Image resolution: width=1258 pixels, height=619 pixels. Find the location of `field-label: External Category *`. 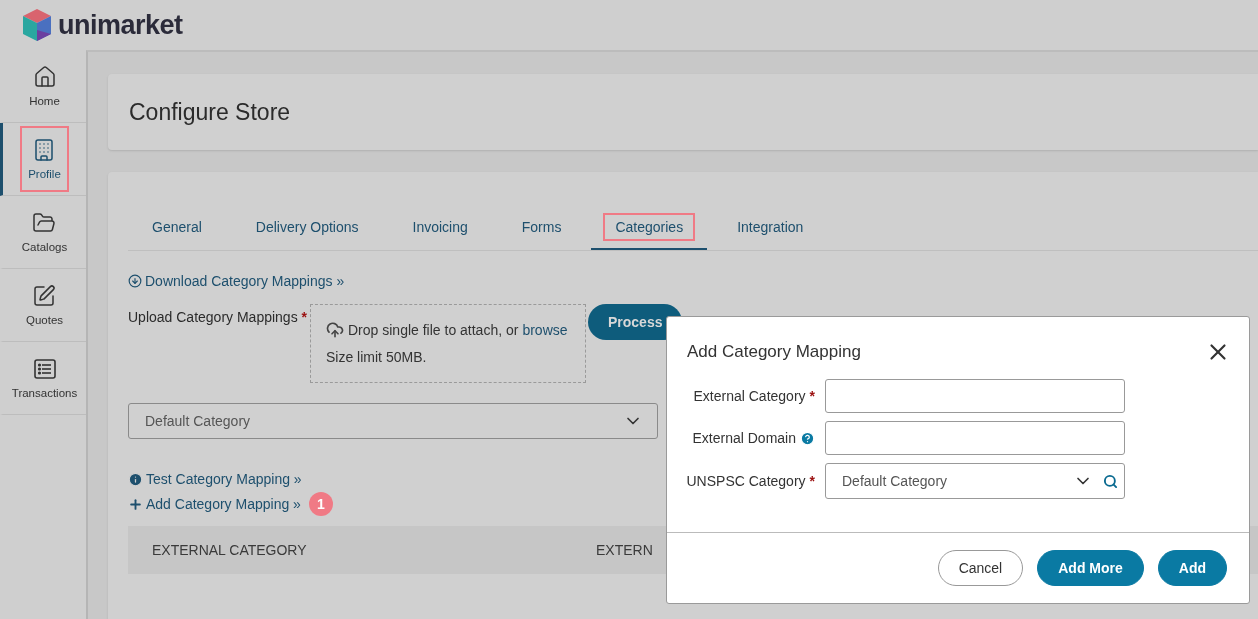

field-label: External Category * is located at coordinates (754, 396).